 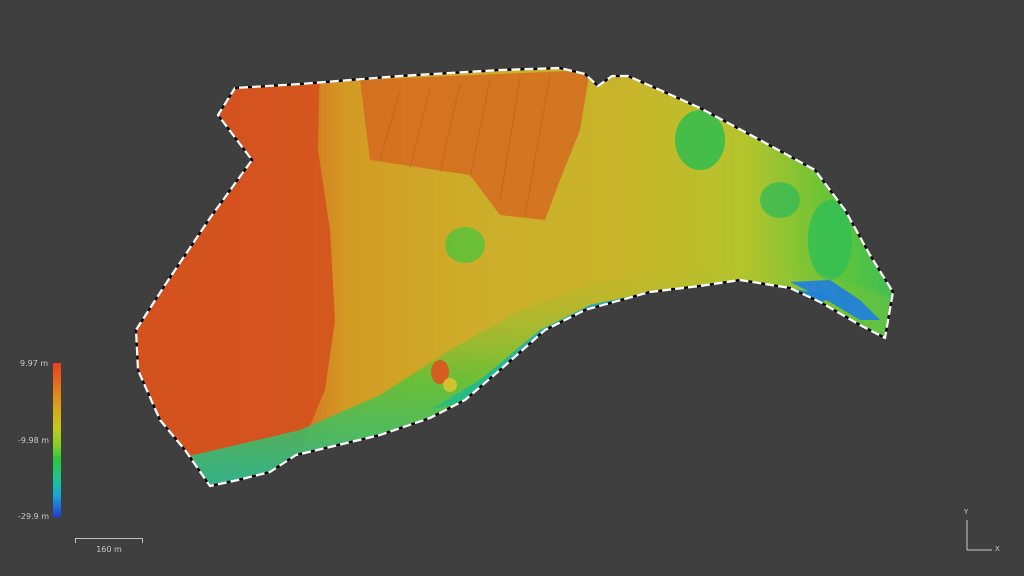 What do you see at coordinates (109, 540) in the screenshot?
I see `scale-bar` at bounding box center [109, 540].